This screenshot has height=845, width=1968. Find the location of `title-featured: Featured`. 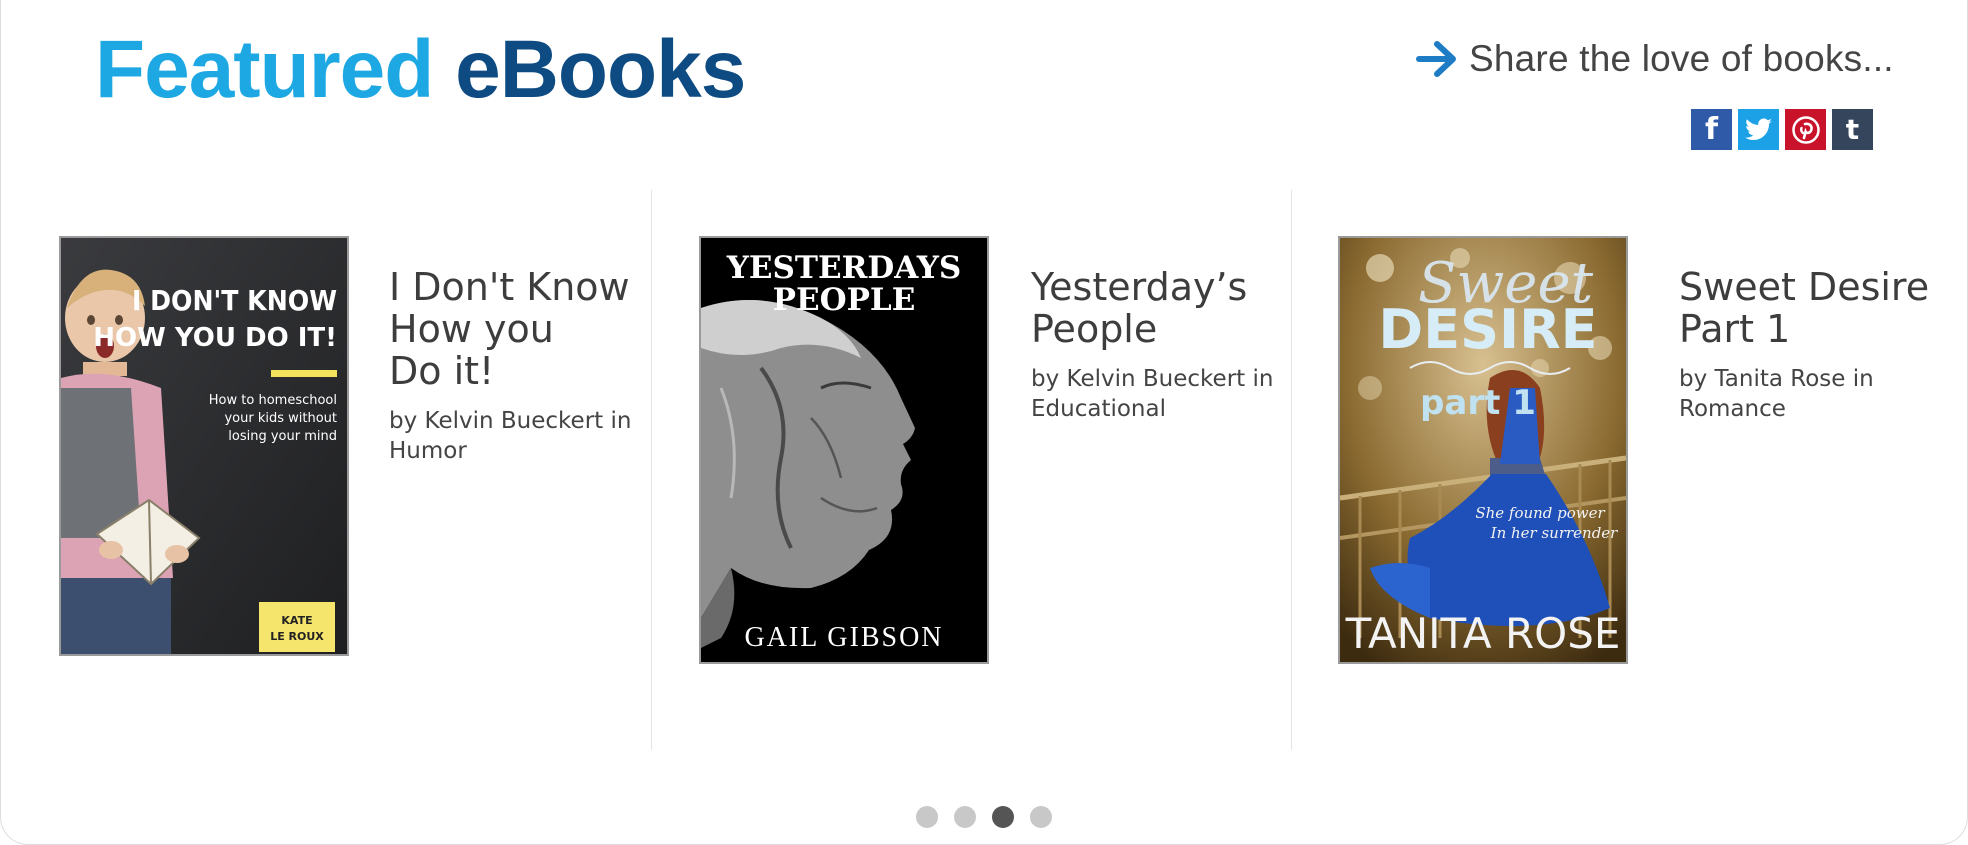

title-featured: Featured is located at coordinates (264, 69).